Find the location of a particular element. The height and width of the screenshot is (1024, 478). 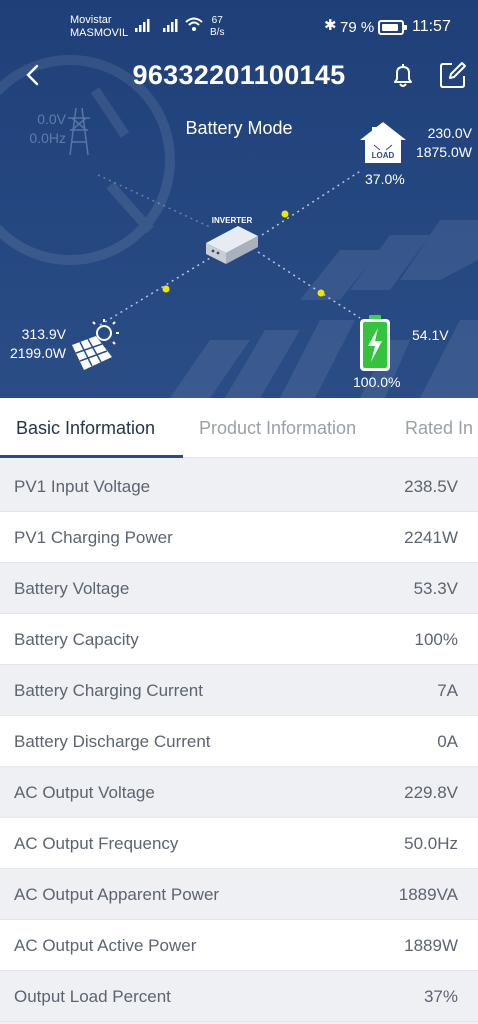

row-label: AC Output Apparent Power is located at coordinates (117, 894).